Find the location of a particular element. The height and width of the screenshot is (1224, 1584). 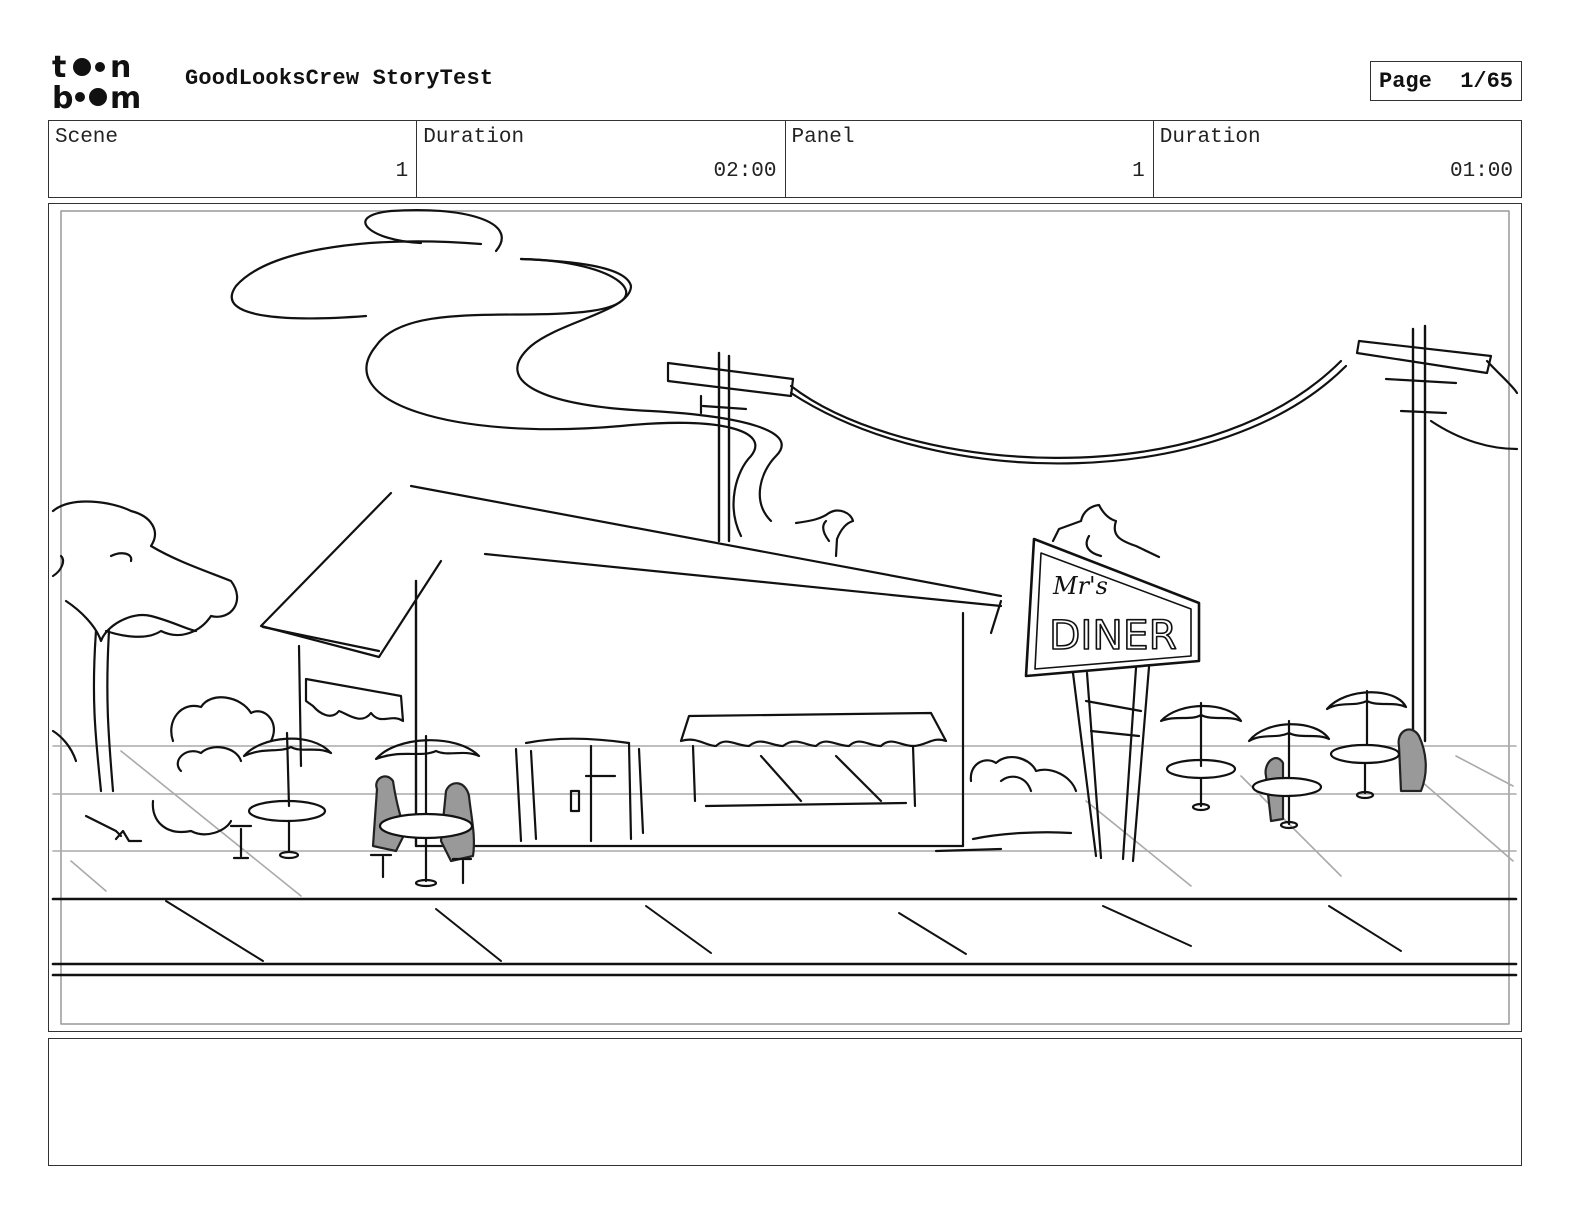

panel-duration-cell: Duration 01:00 is located at coordinates (1337, 159).